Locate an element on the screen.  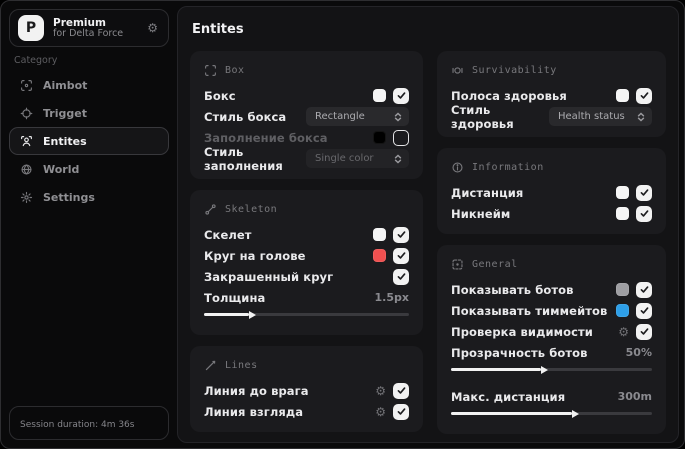
dropdown-value: Single color is located at coordinates (344, 158).